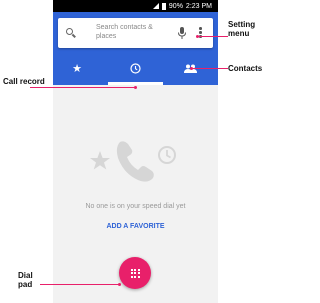 The width and height of the screenshot is (320, 303). I want to click on add-favorite-button: ADD A FAVORITE, so click(135, 226).